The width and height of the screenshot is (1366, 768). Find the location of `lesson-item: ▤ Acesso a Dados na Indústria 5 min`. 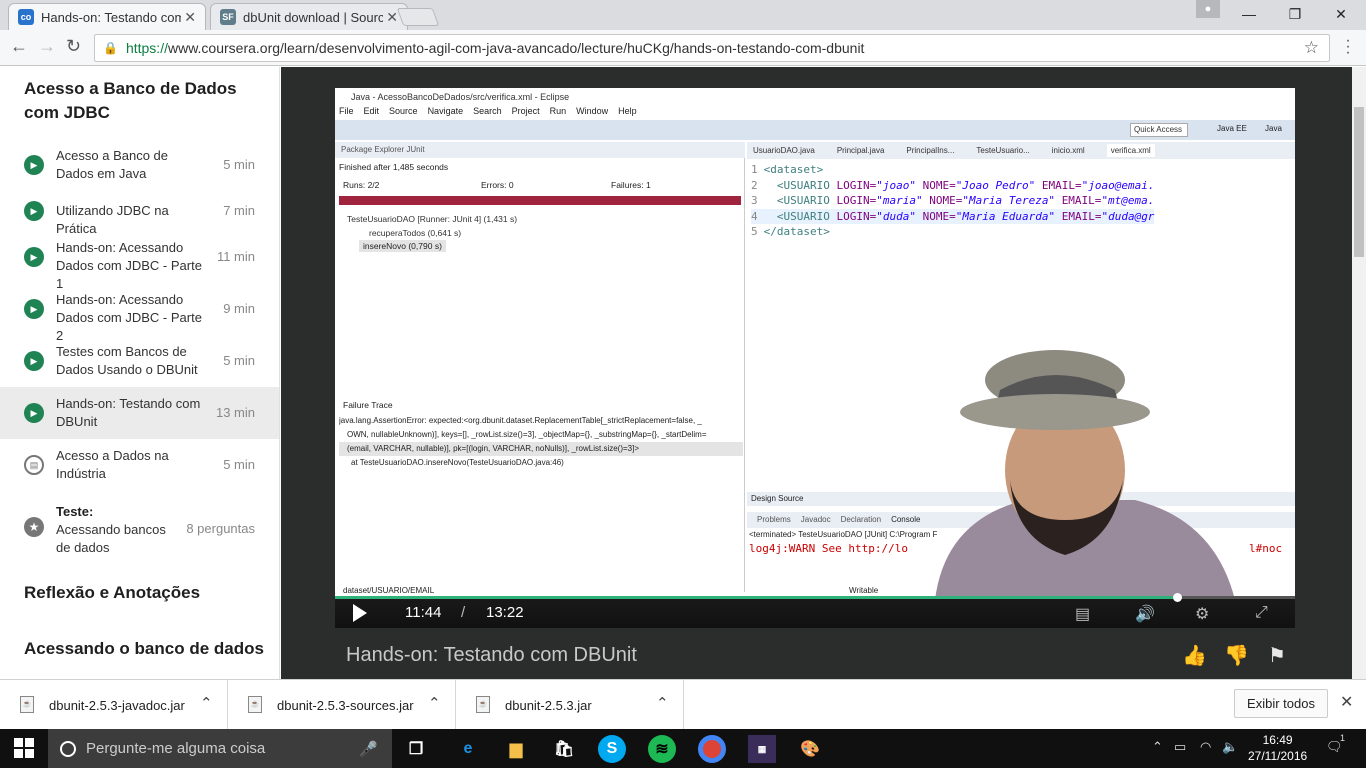

lesson-item: ▤ Acesso a Dados na Indústria 5 min is located at coordinates (139, 465).